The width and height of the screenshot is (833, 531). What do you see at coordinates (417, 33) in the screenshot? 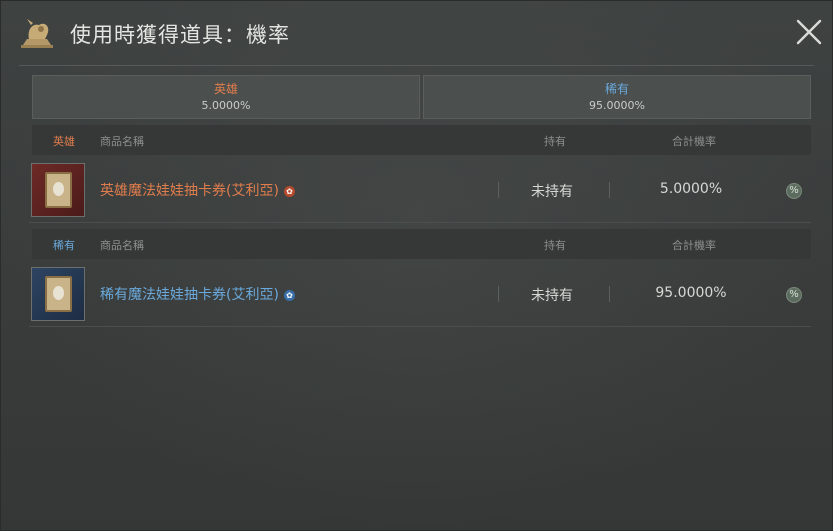
I see `title-bar: 使用時獲得道具：機率` at bounding box center [417, 33].